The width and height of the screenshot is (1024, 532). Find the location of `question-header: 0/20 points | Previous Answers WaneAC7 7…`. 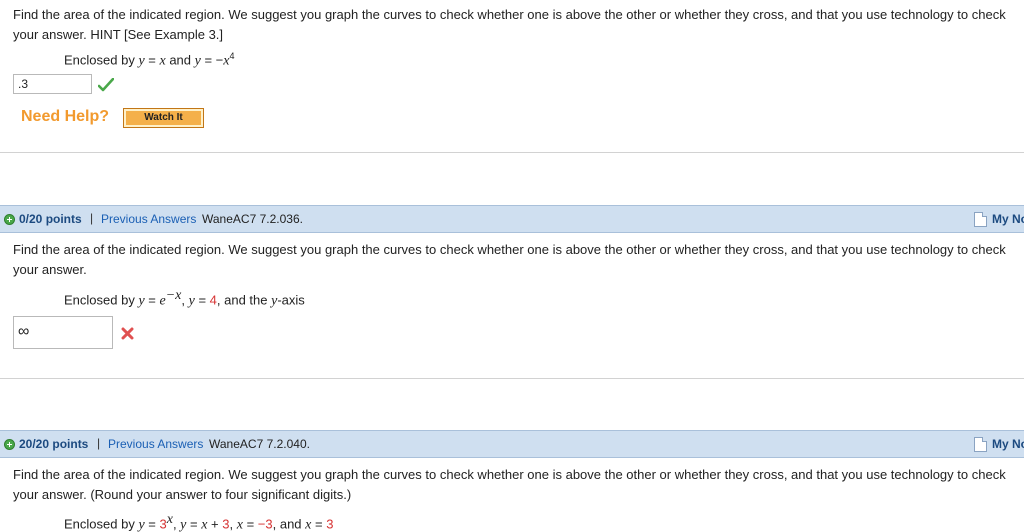

question-header: 0/20 points | Previous Answers WaneAC7 7… is located at coordinates (512, 219).